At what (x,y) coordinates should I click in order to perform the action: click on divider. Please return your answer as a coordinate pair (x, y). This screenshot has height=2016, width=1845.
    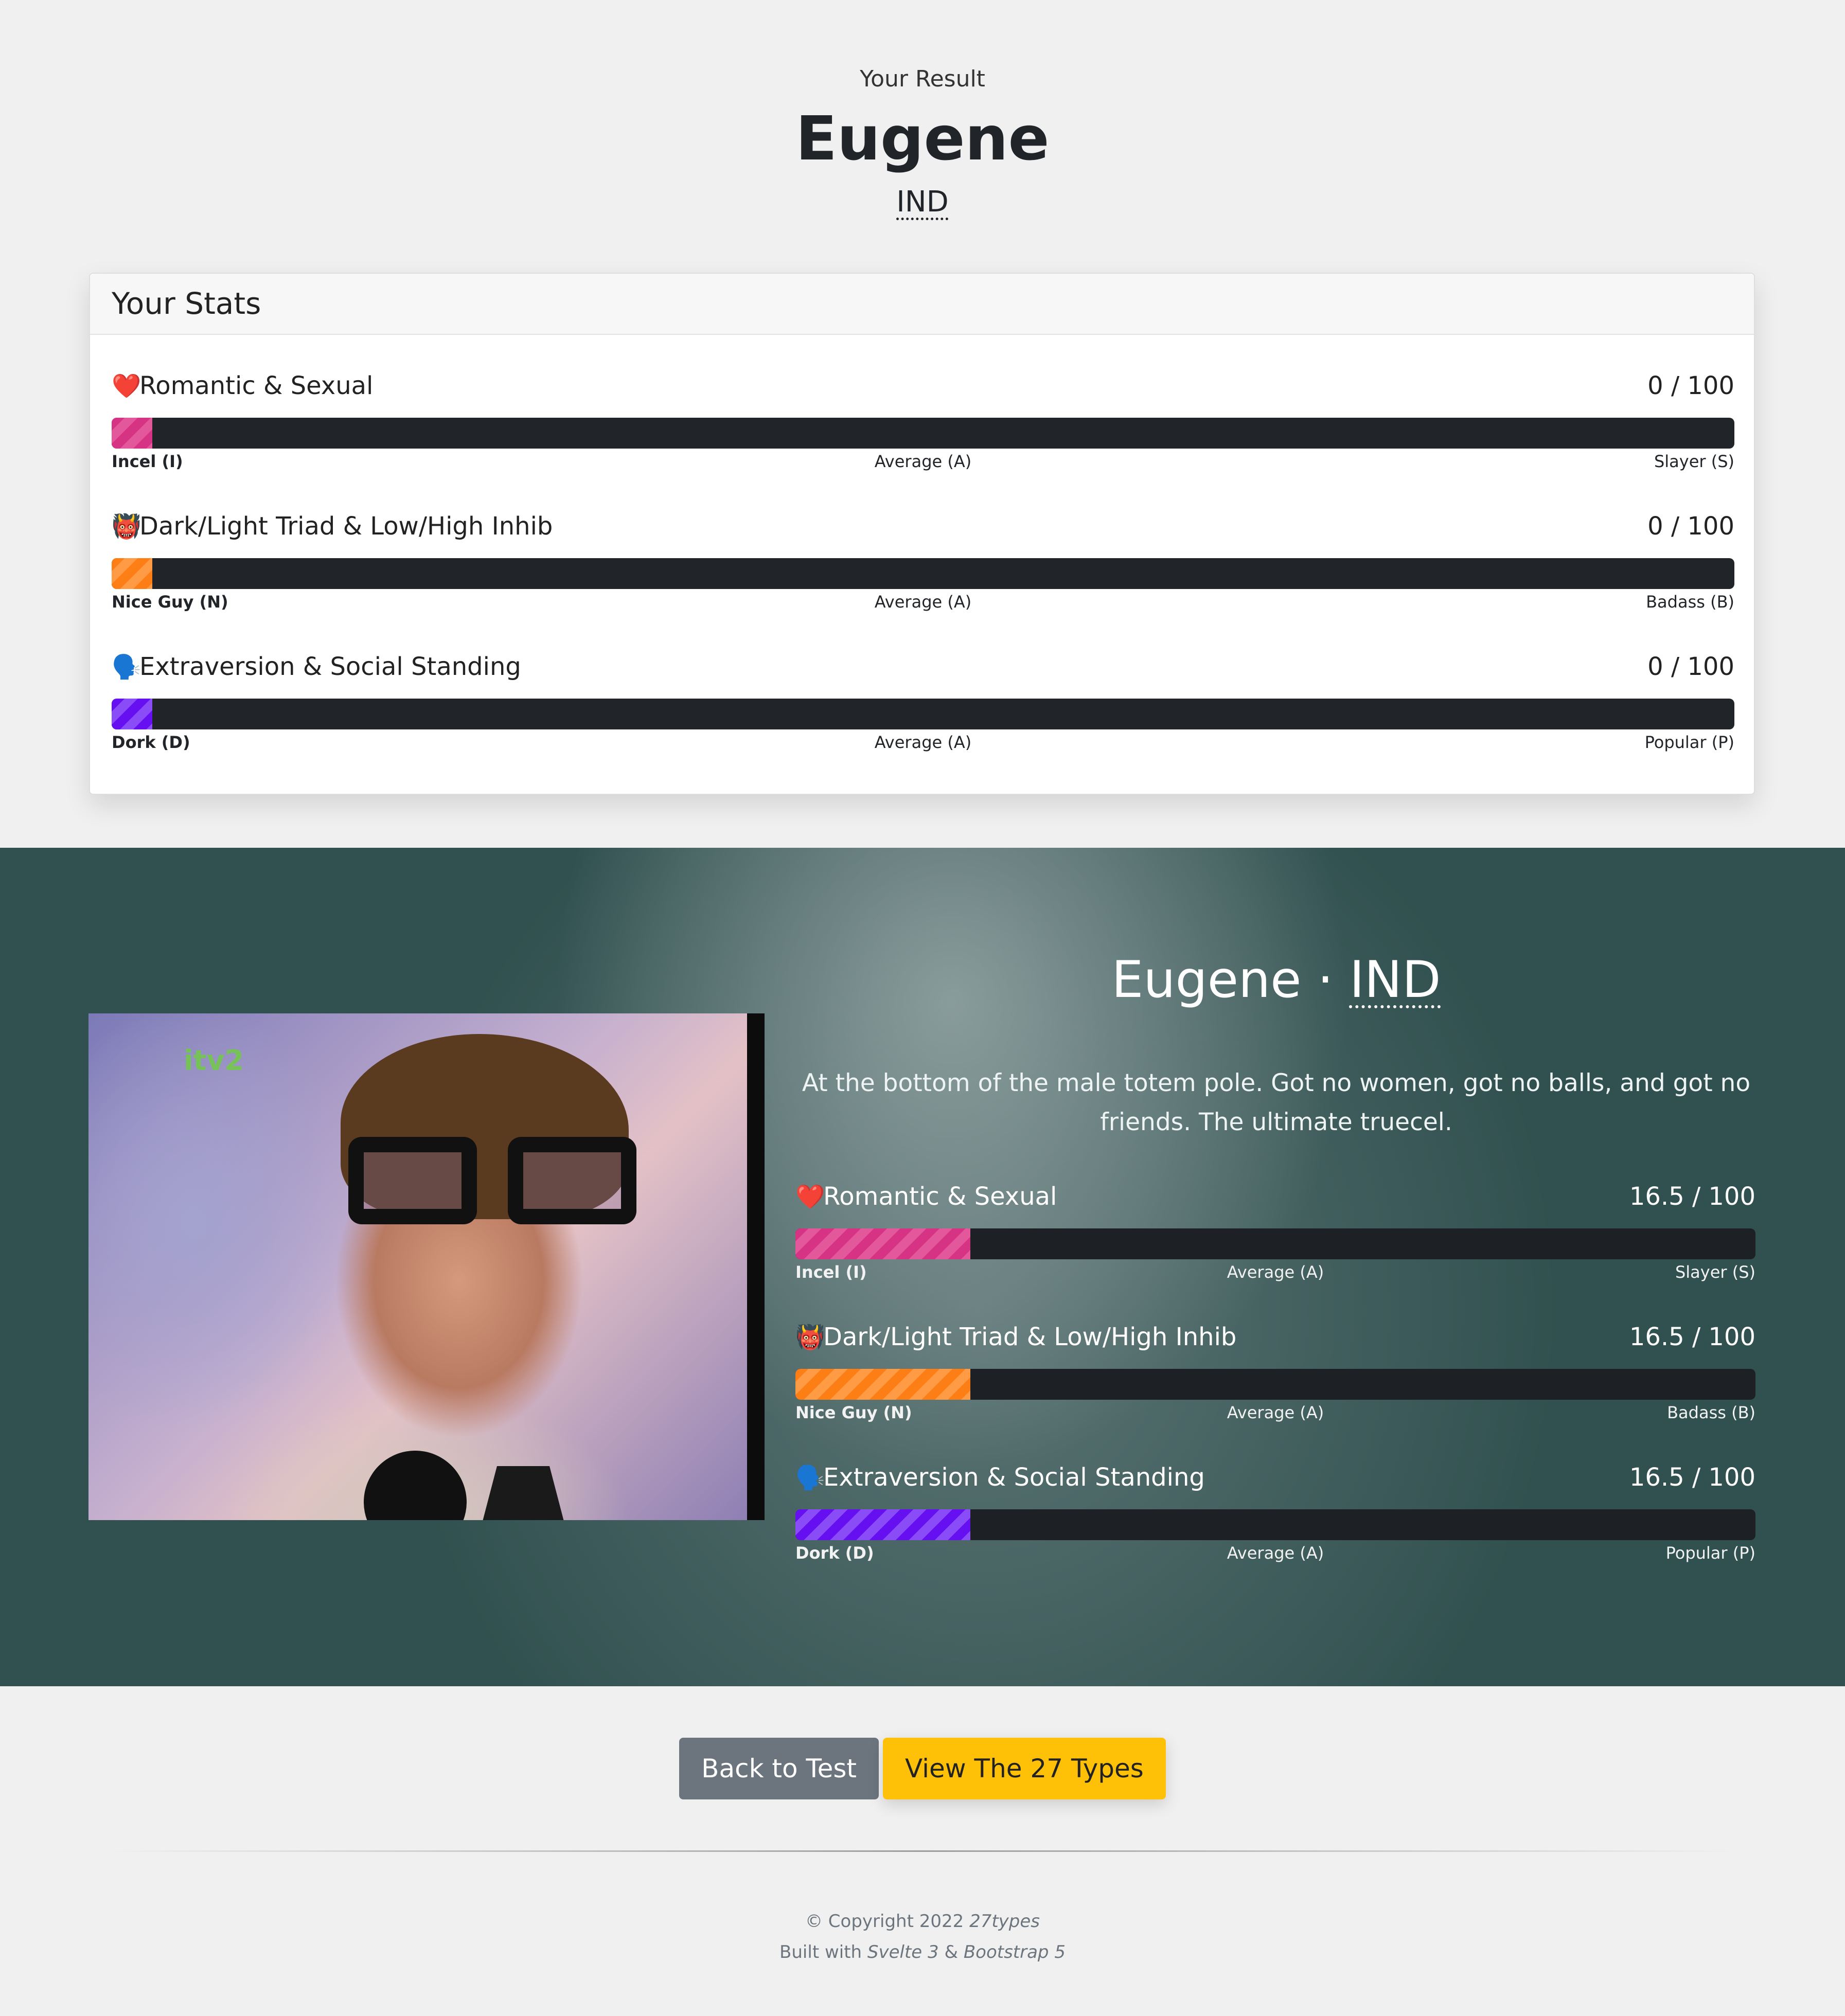
    Looking at the image, I should click on (922, 1851).